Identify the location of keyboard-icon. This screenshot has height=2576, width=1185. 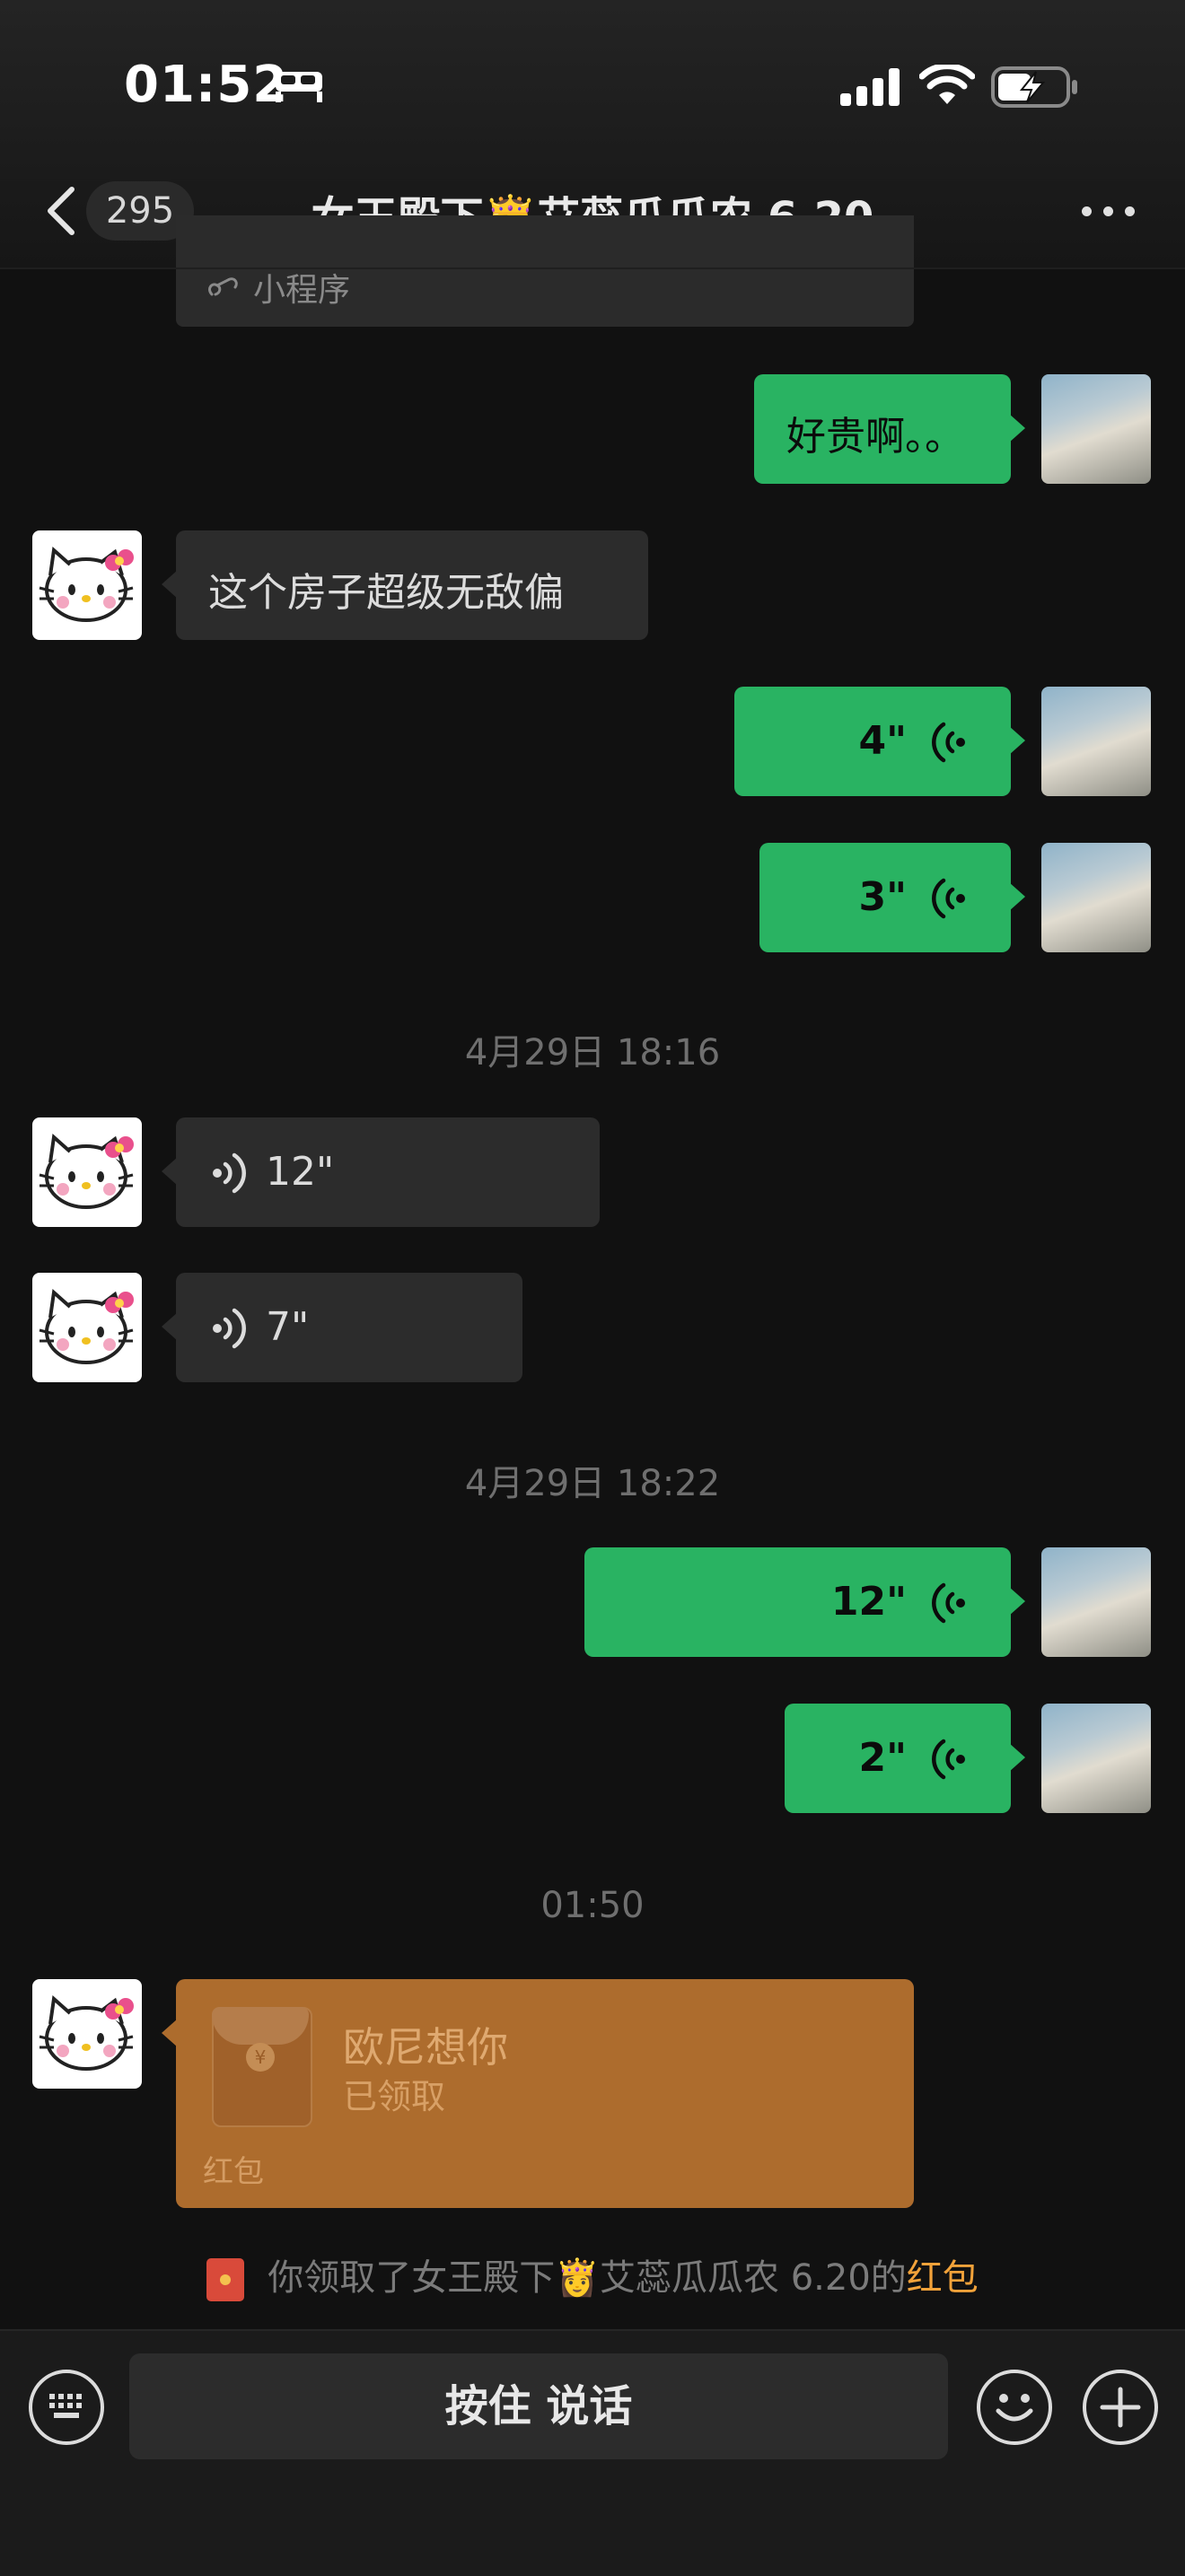
(65, 2406).